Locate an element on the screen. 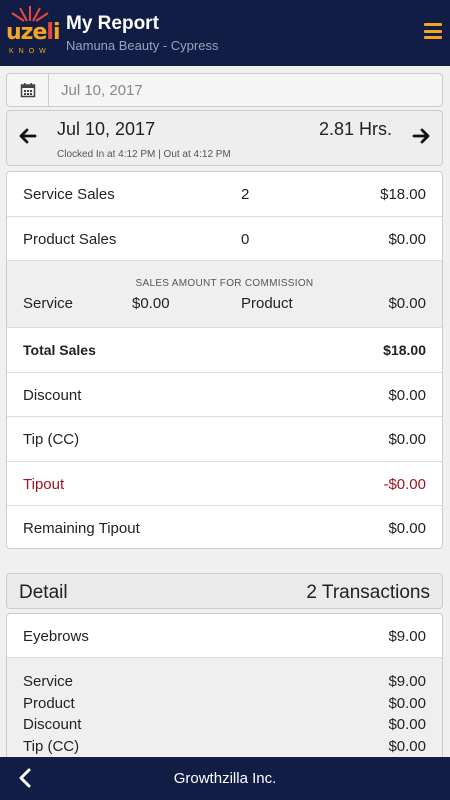 The width and height of the screenshot is (450, 800). breakdown-label: Tip (CC) is located at coordinates (51, 746).